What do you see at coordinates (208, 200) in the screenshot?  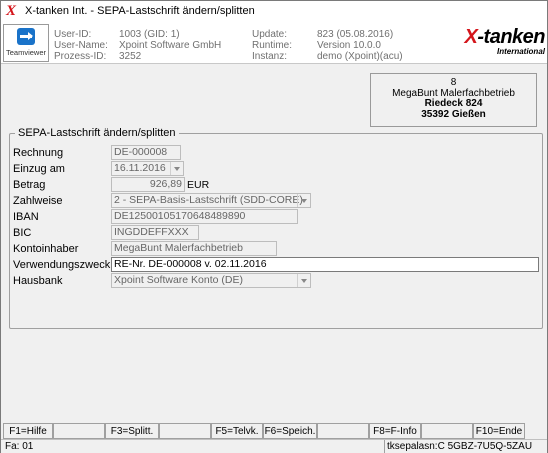 I see `zahlweise-value: 2 - SEPA-Basis-Lastschrift (SDD-CORE)` at bounding box center [208, 200].